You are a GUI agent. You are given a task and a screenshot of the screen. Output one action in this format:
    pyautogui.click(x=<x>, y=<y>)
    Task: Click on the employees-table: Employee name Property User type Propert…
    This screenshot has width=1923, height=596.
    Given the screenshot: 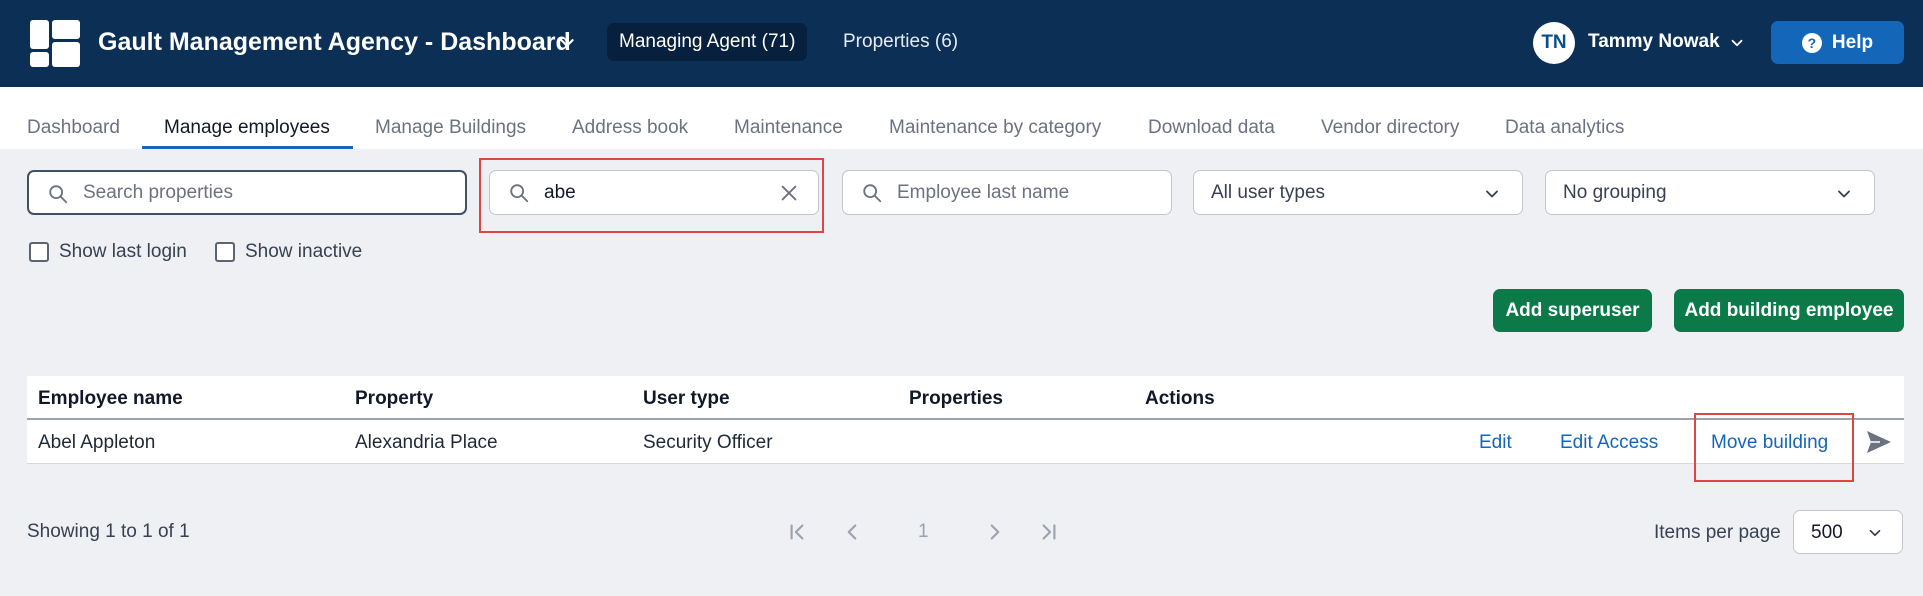 What is the action you would take?
    pyautogui.click(x=965, y=420)
    